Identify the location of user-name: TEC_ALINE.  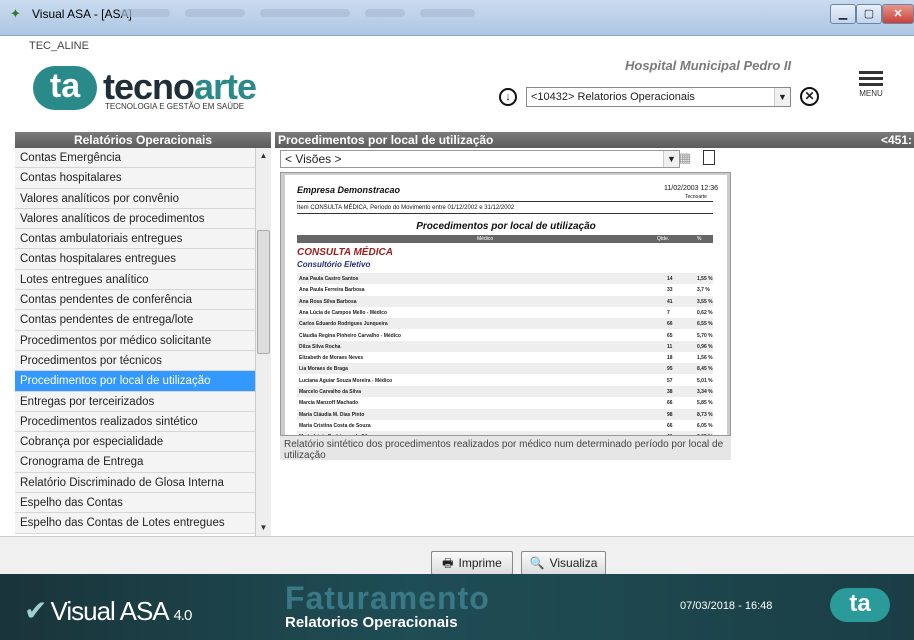
(59, 46).